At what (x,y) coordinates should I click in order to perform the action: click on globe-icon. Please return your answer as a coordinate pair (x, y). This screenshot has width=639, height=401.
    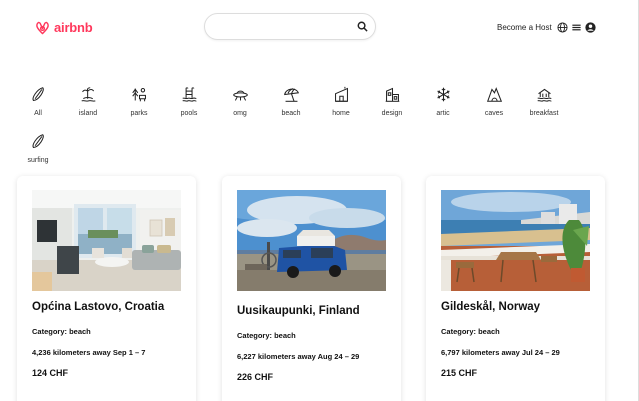
    Looking at the image, I should click on (562, 27).